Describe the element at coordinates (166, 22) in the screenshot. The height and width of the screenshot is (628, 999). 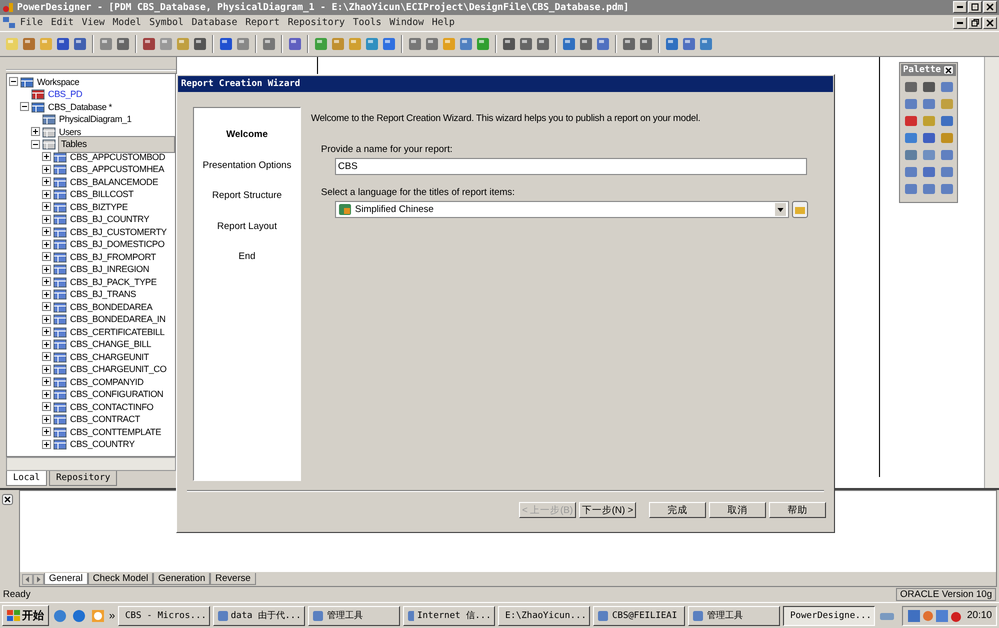
I see `menu-item: Symbol` at that location.